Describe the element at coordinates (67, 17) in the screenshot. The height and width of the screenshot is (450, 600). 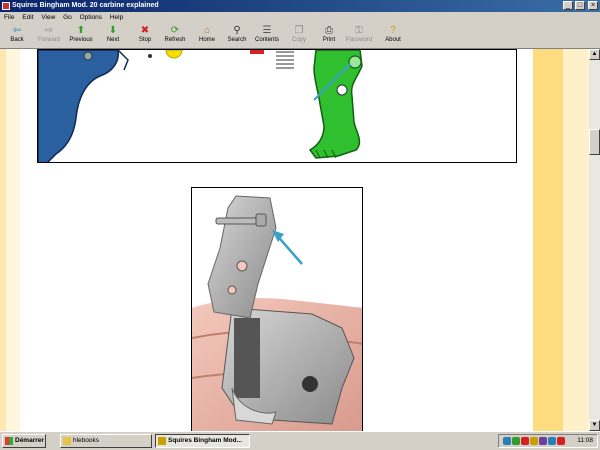
I see `menu-go: Go` at that location.